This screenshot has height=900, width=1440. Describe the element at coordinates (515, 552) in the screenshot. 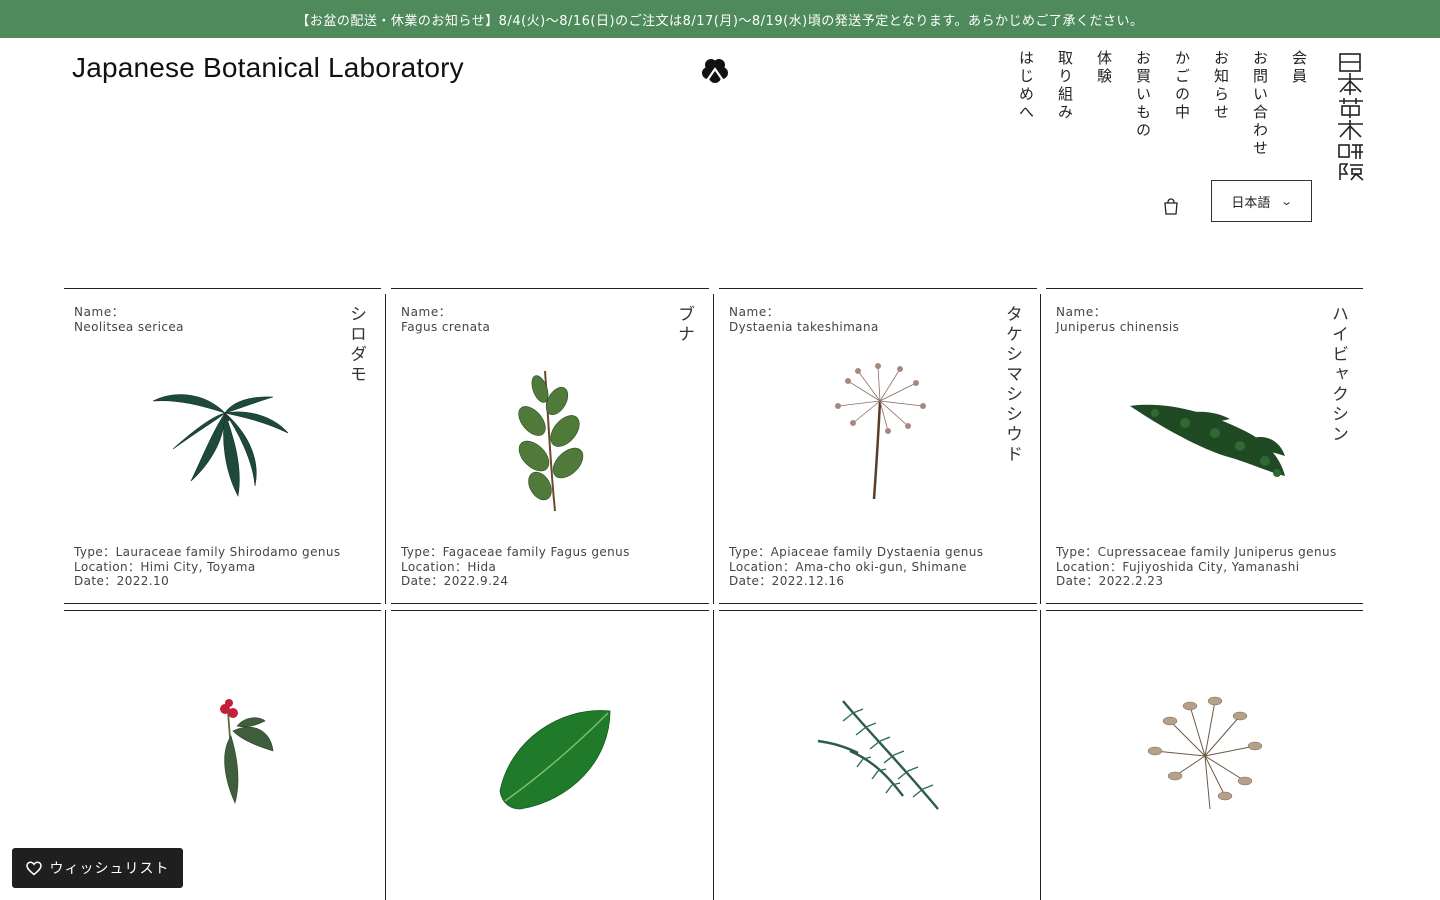

I see `type-text: Type：Fagaceae family Fagus genus` at that location.